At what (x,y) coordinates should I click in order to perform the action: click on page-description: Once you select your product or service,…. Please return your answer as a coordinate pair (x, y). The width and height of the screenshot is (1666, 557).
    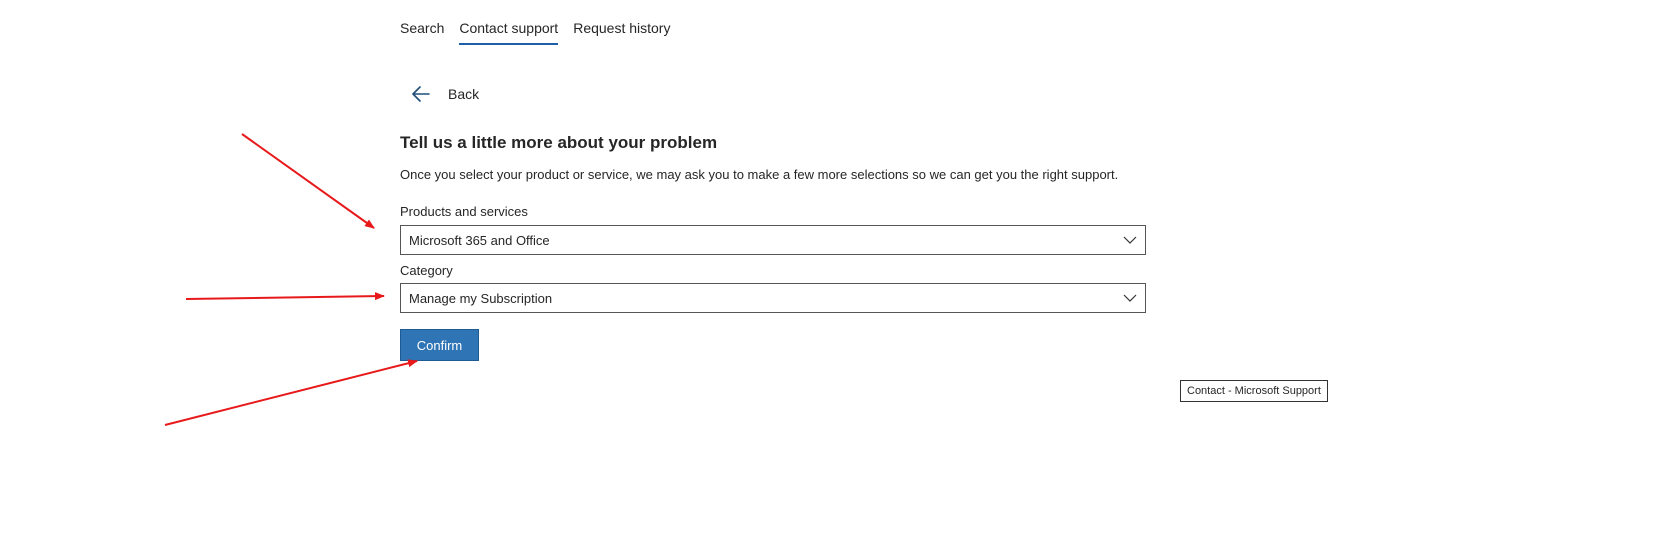
    Looking at the image, I should click on (759, 174).